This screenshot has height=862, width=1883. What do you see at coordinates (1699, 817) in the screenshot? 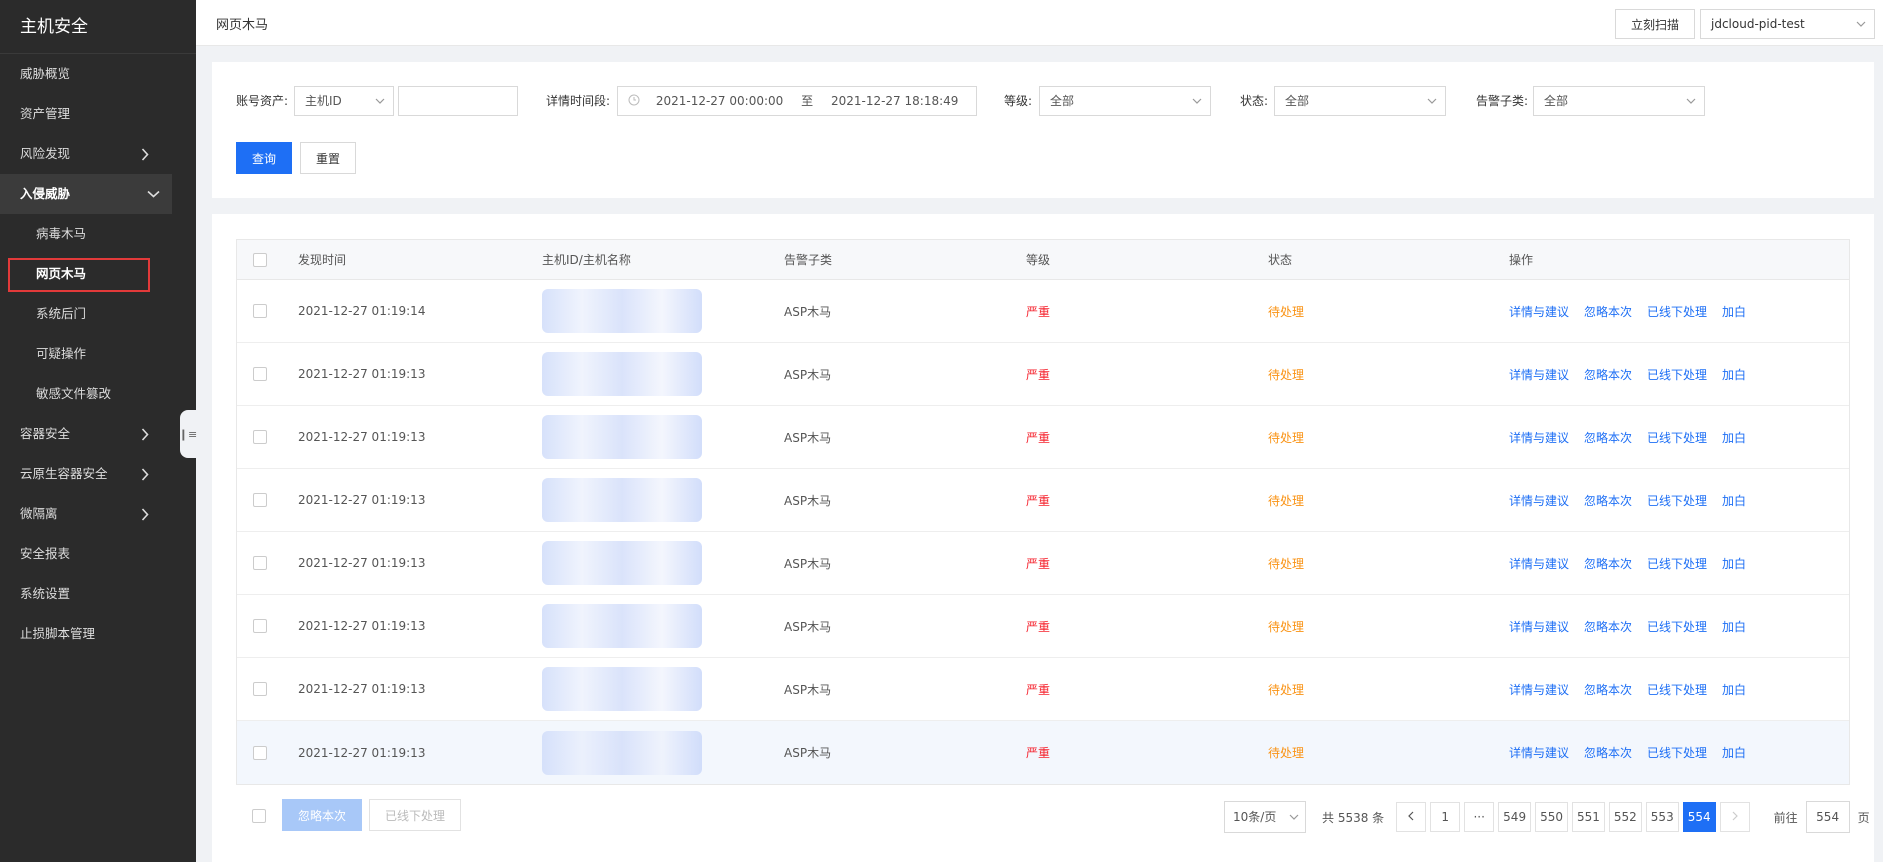
I see `page-button: 554` at bounding box center [1699, 817].